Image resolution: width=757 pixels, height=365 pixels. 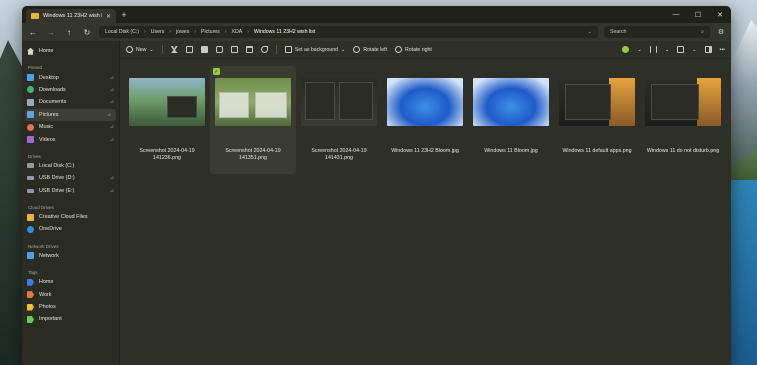 What do you see at coordinates (158, 32) in the screenshot?
I see `crumb-users: Users` at bounding box center [158, 32].